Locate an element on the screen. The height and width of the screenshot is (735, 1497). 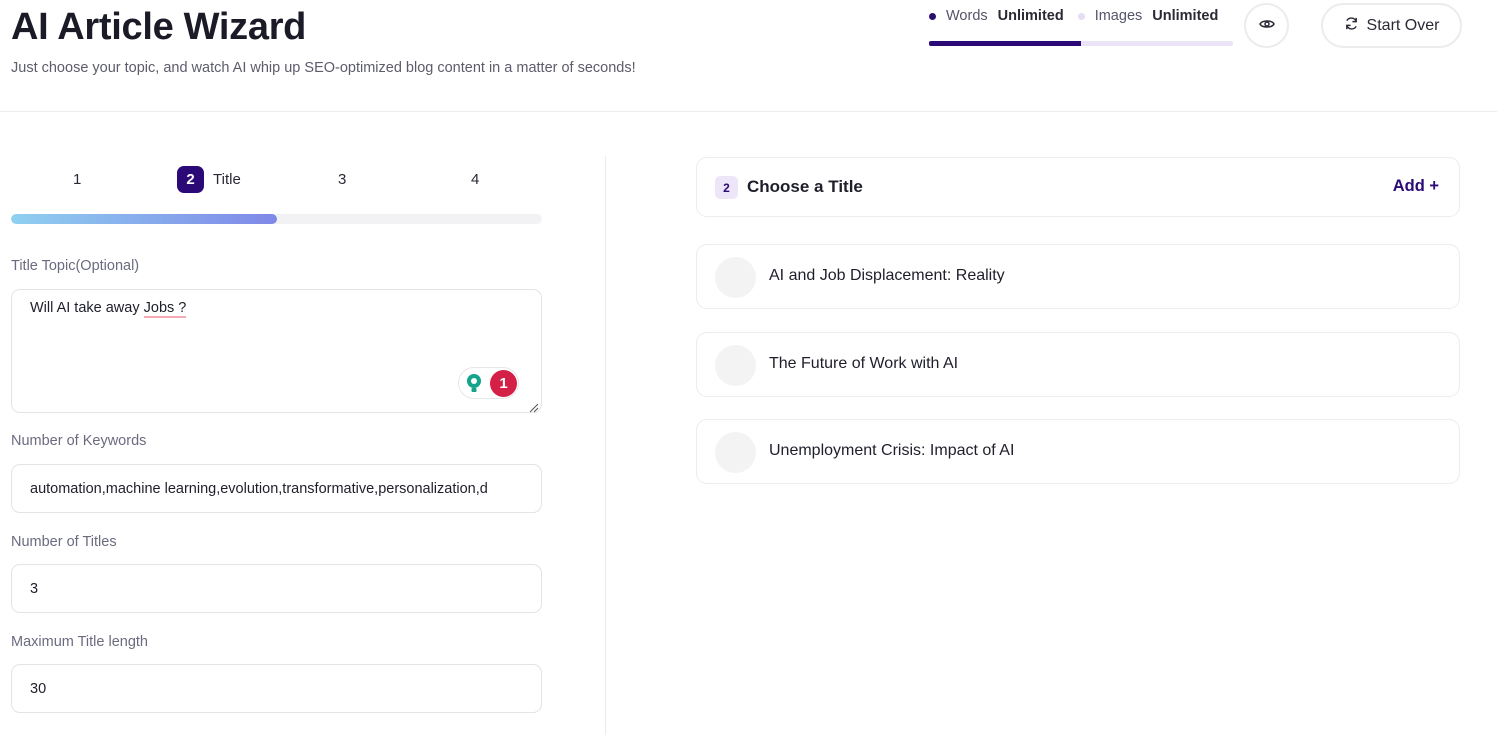
title-option-text: AI and Job Displacement: Reality is located at coordinates (887, 275).